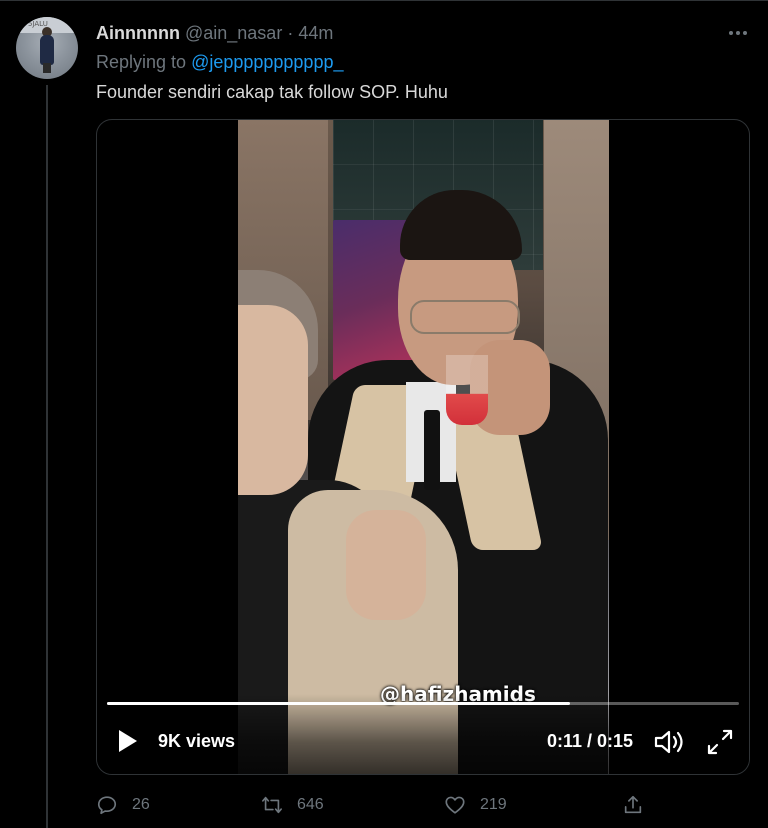 The width and height of the screenshot is (768, 828). Describe the element at coordinates (720, 742) in the screenshot. I see `fullscreen-icon` at that location.